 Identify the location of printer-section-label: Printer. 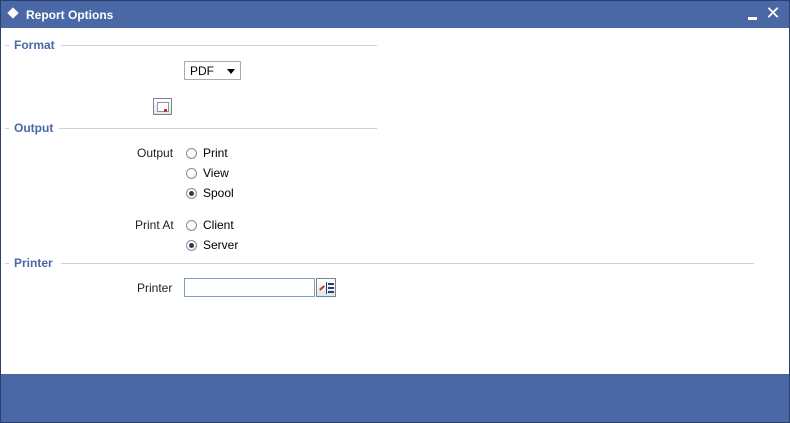
(33, 263).